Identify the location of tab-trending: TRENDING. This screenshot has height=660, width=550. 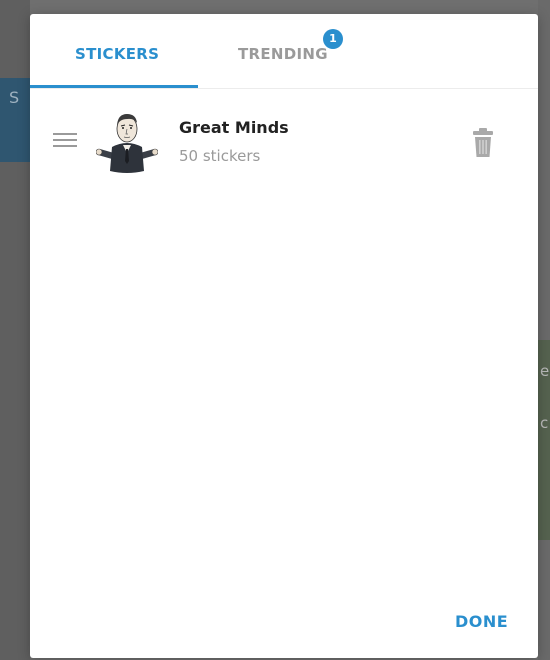
(283, 54).